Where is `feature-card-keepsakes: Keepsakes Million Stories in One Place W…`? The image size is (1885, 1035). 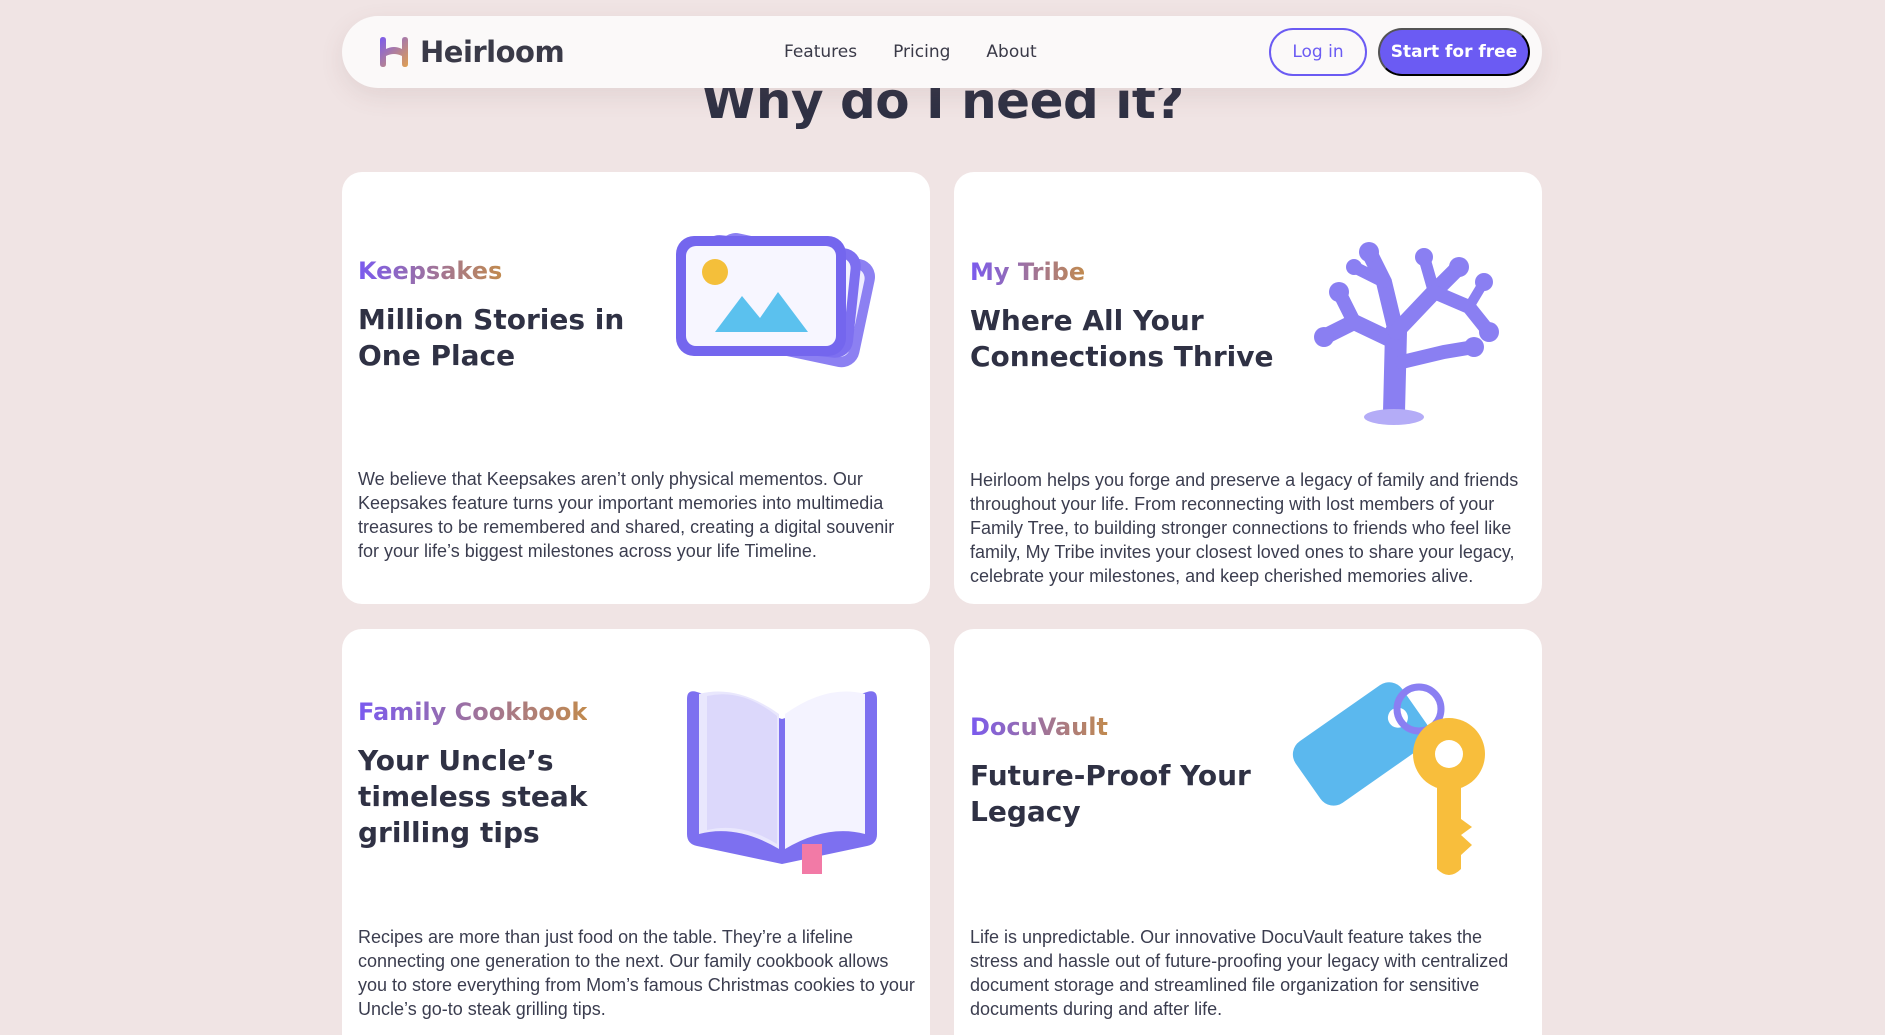 feature-card-keepsakes: Keepsakes Million Stories in One Place W… is located at coordinates (636, 388).